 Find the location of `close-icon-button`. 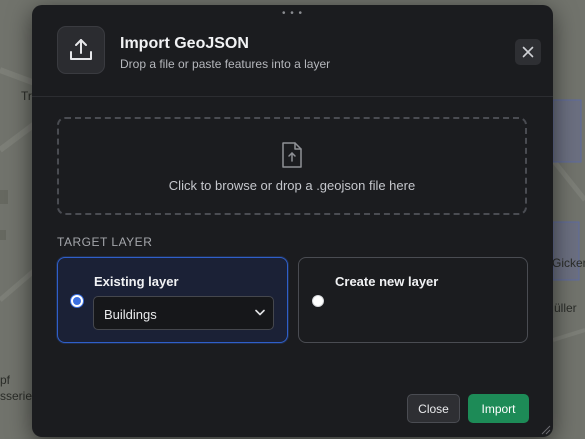

close-icon-button is located at coordinates (528, 52).